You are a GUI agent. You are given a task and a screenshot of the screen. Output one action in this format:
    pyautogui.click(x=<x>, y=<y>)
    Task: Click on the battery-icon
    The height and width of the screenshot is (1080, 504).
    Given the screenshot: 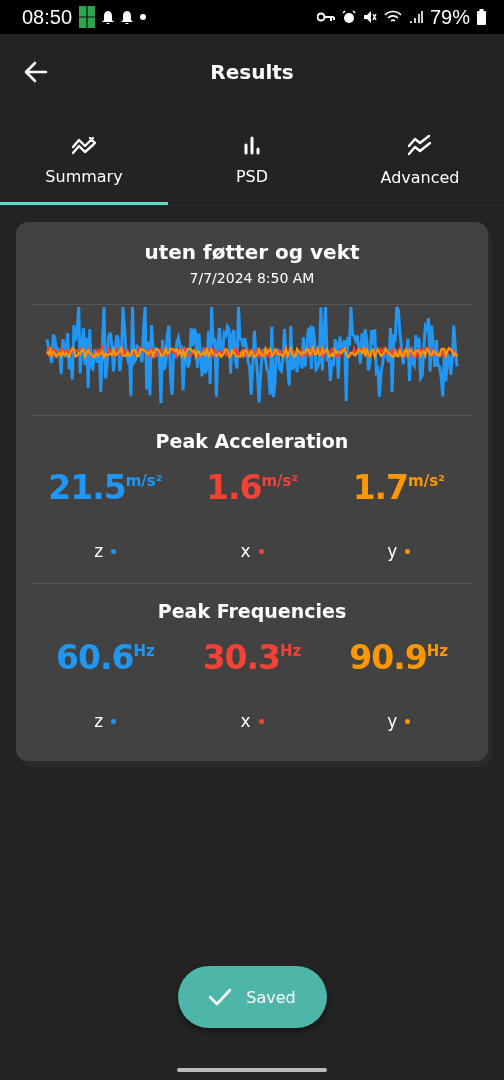 What is the action you would take?
    pyautogui.click(x=481, y=17)
    